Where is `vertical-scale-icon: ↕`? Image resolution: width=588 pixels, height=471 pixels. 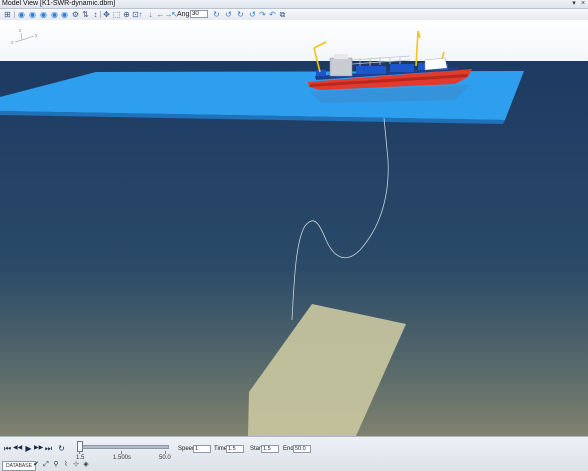
vertical-scale-icon: ↕ is located at coordinates (95, 14).